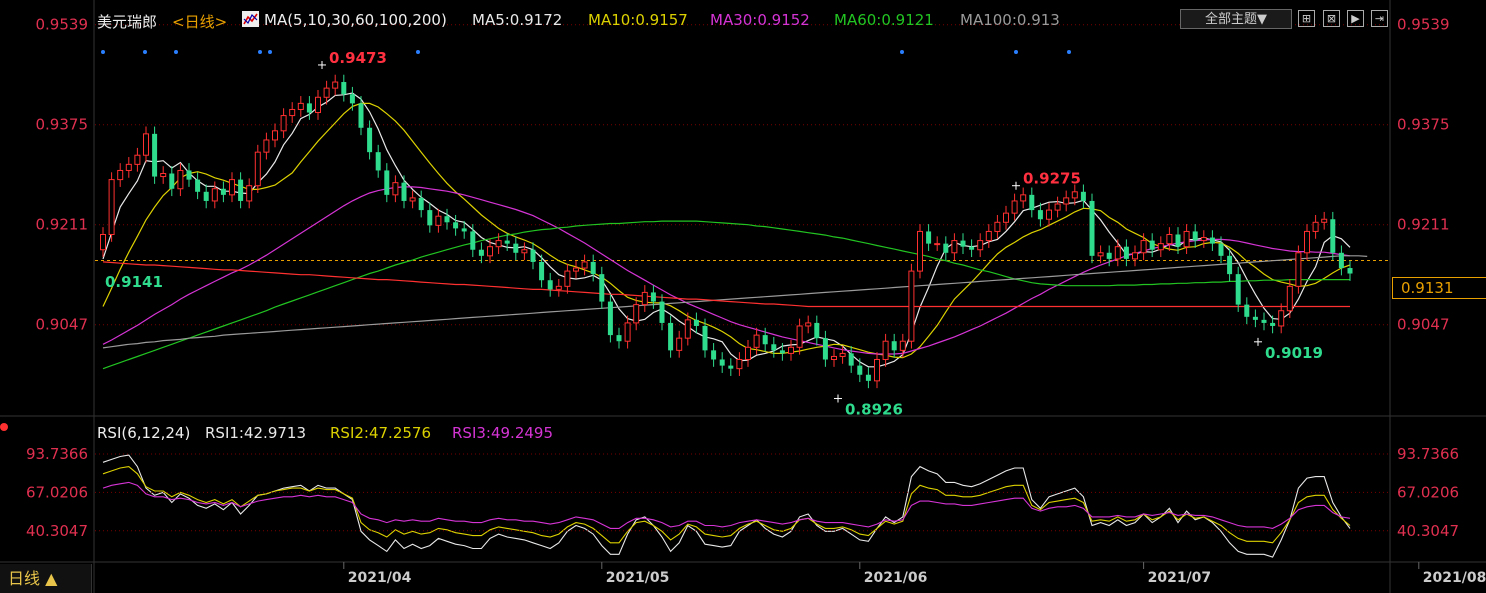 The height and width of the screenshot is (593, 1486). What do you see at coordinates (127, 21) in the screenshot?
I see `symbol-title: 美元瑞郎` at bounding box center [127, 21].